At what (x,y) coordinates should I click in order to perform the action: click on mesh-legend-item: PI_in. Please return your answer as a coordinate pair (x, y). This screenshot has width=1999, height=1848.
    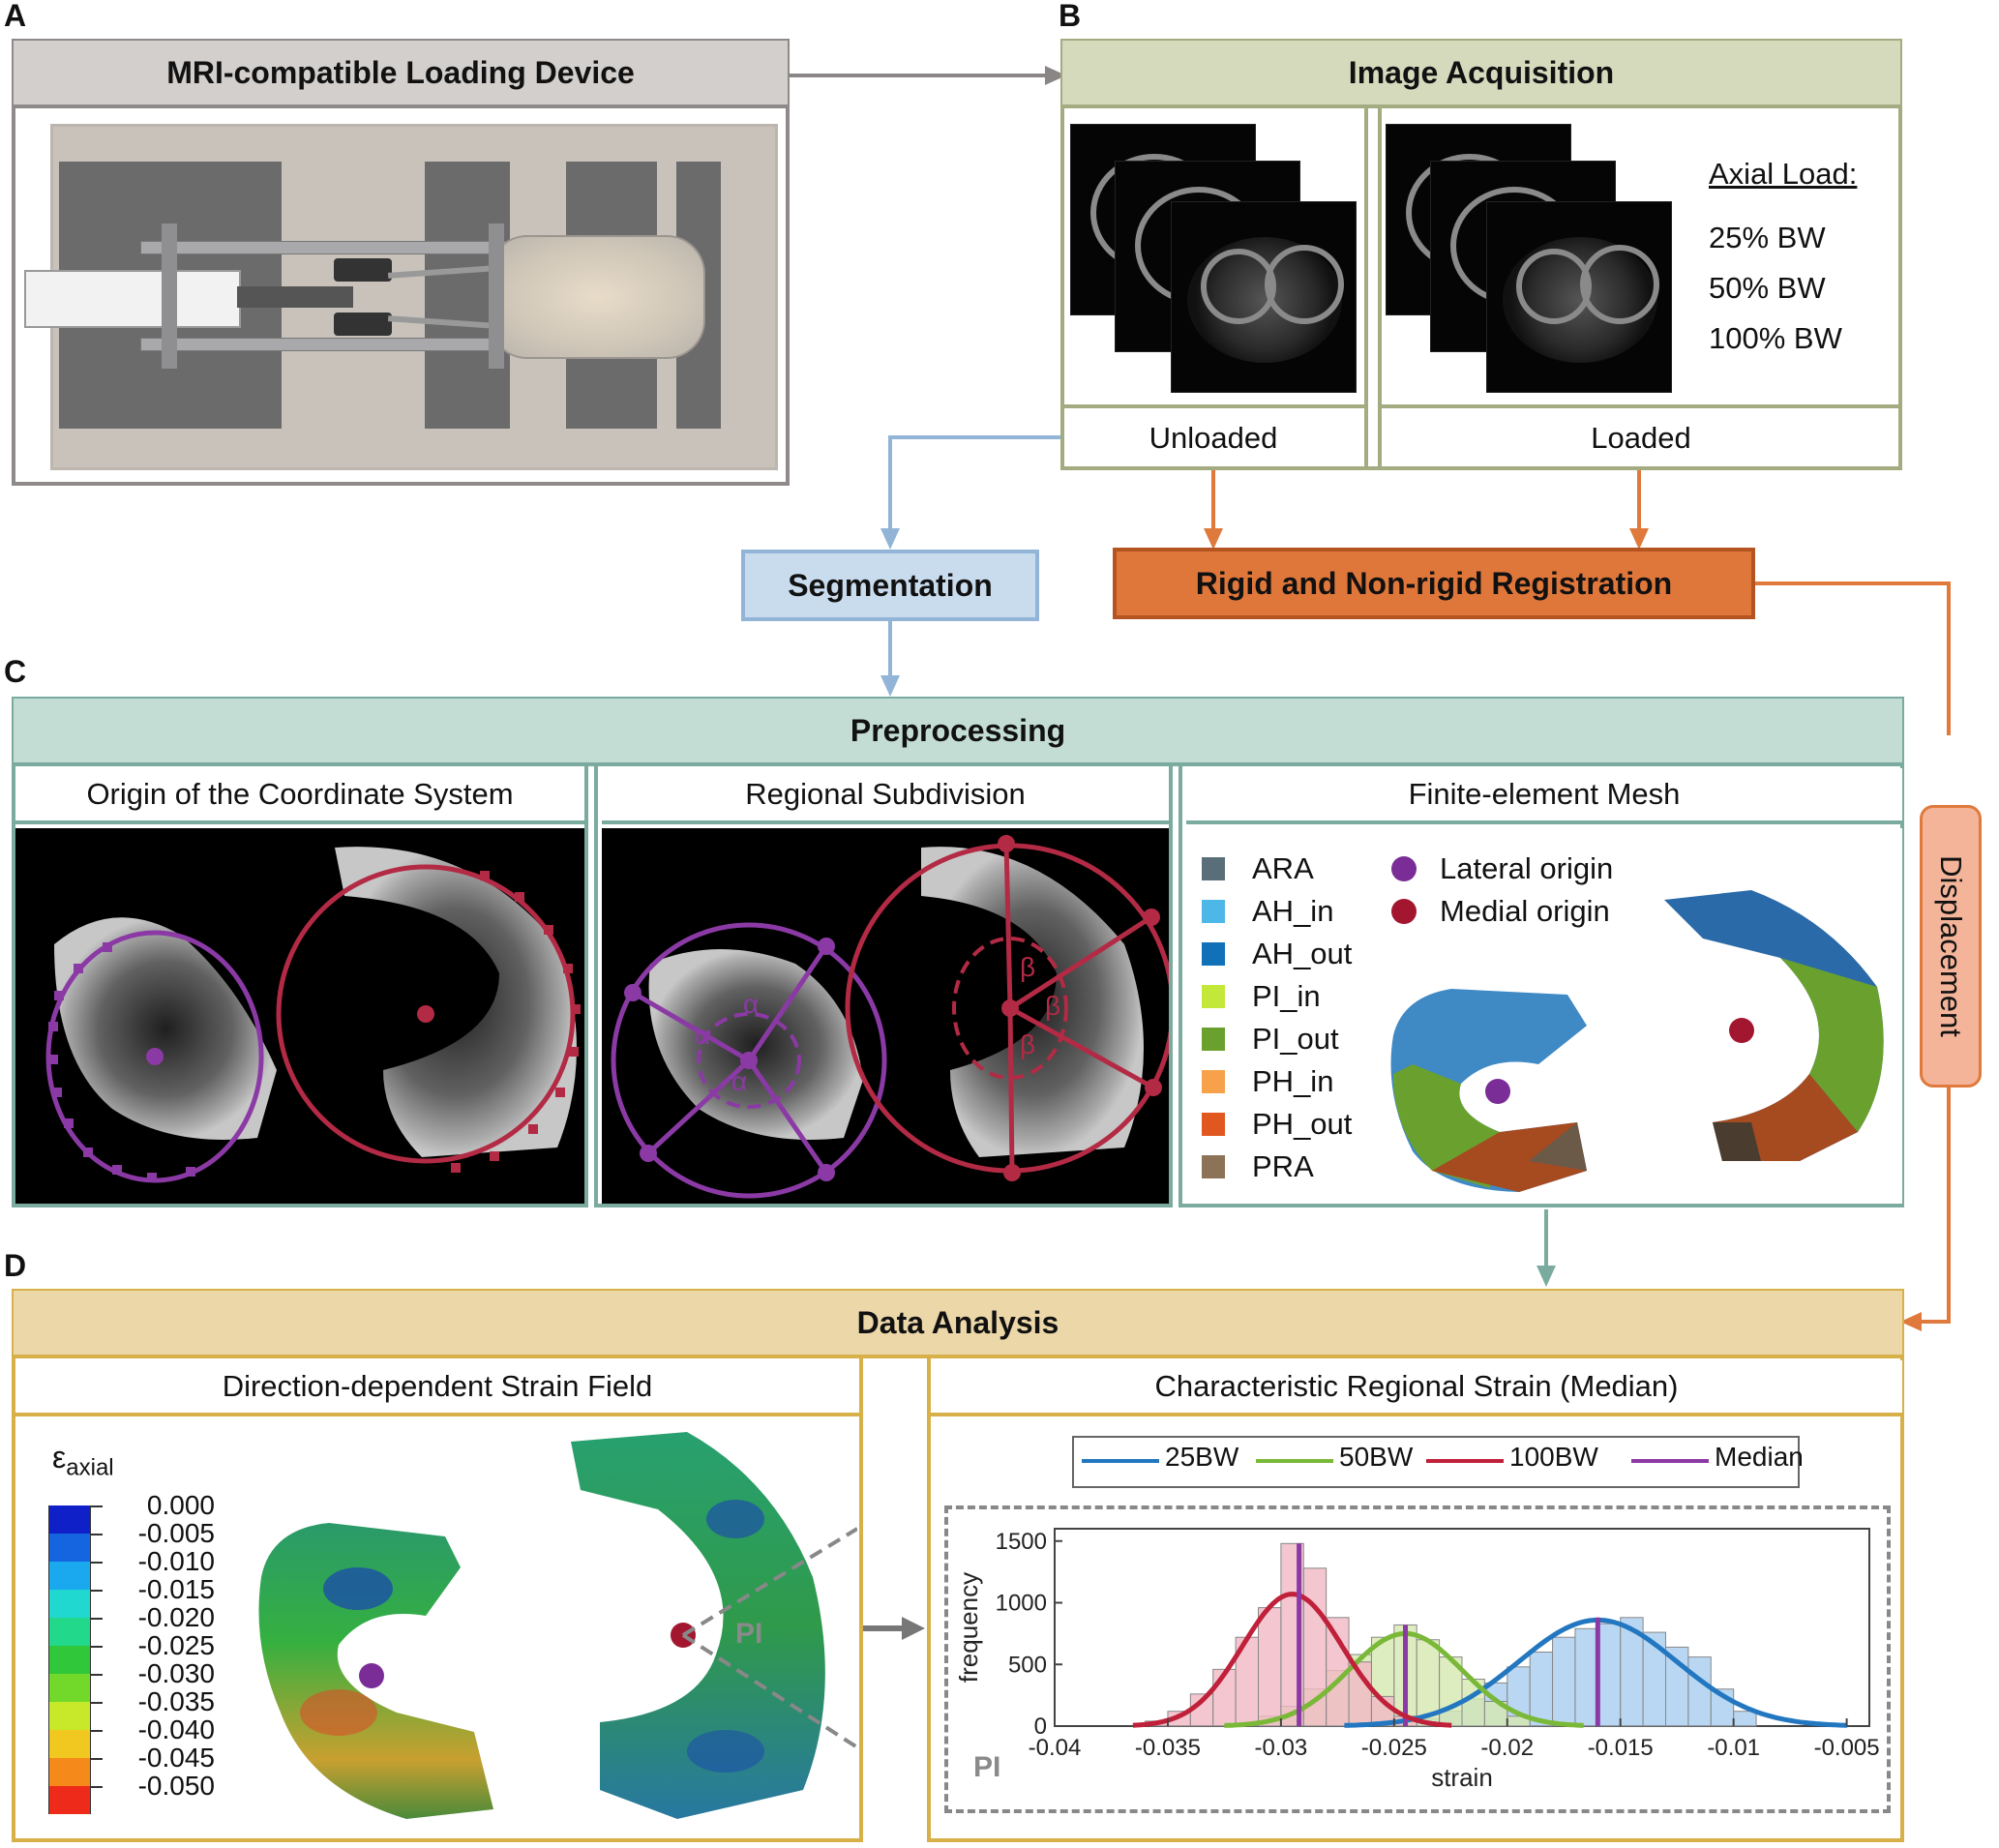
    Looking at the image, I should click on (1261, 996).